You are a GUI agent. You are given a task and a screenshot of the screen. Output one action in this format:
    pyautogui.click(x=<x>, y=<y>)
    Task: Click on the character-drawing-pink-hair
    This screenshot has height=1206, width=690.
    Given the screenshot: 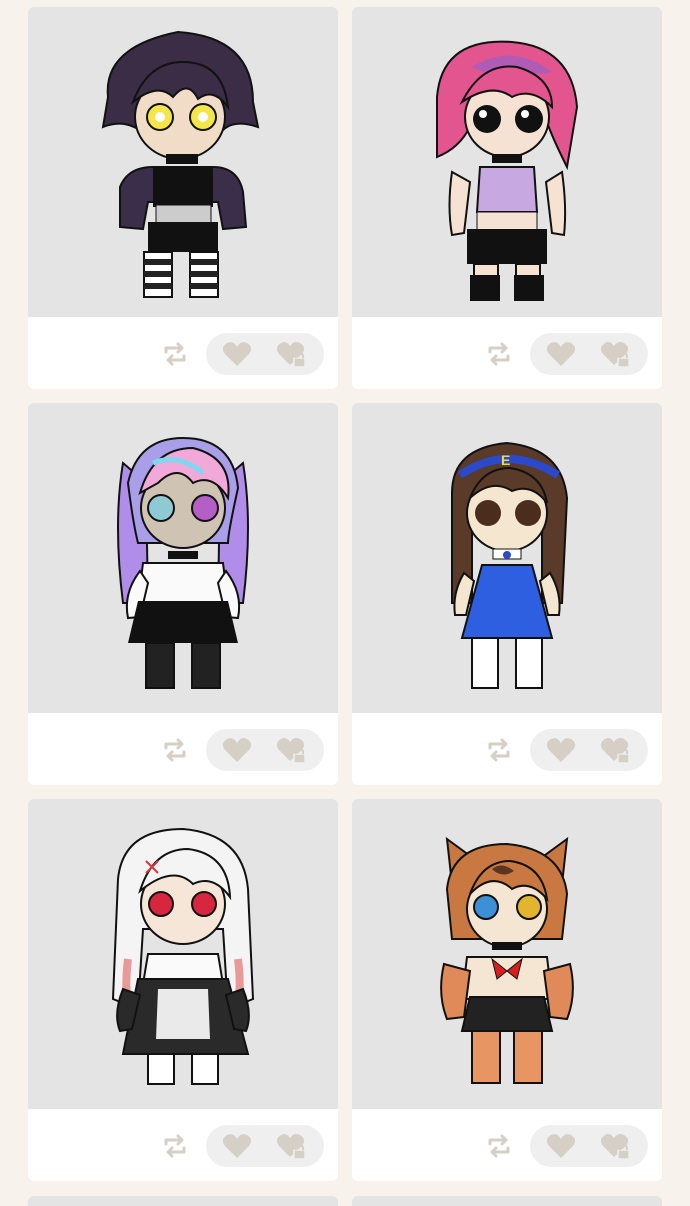 What is the action you would take?
    pyautogui.click(x=507, y=170)
    